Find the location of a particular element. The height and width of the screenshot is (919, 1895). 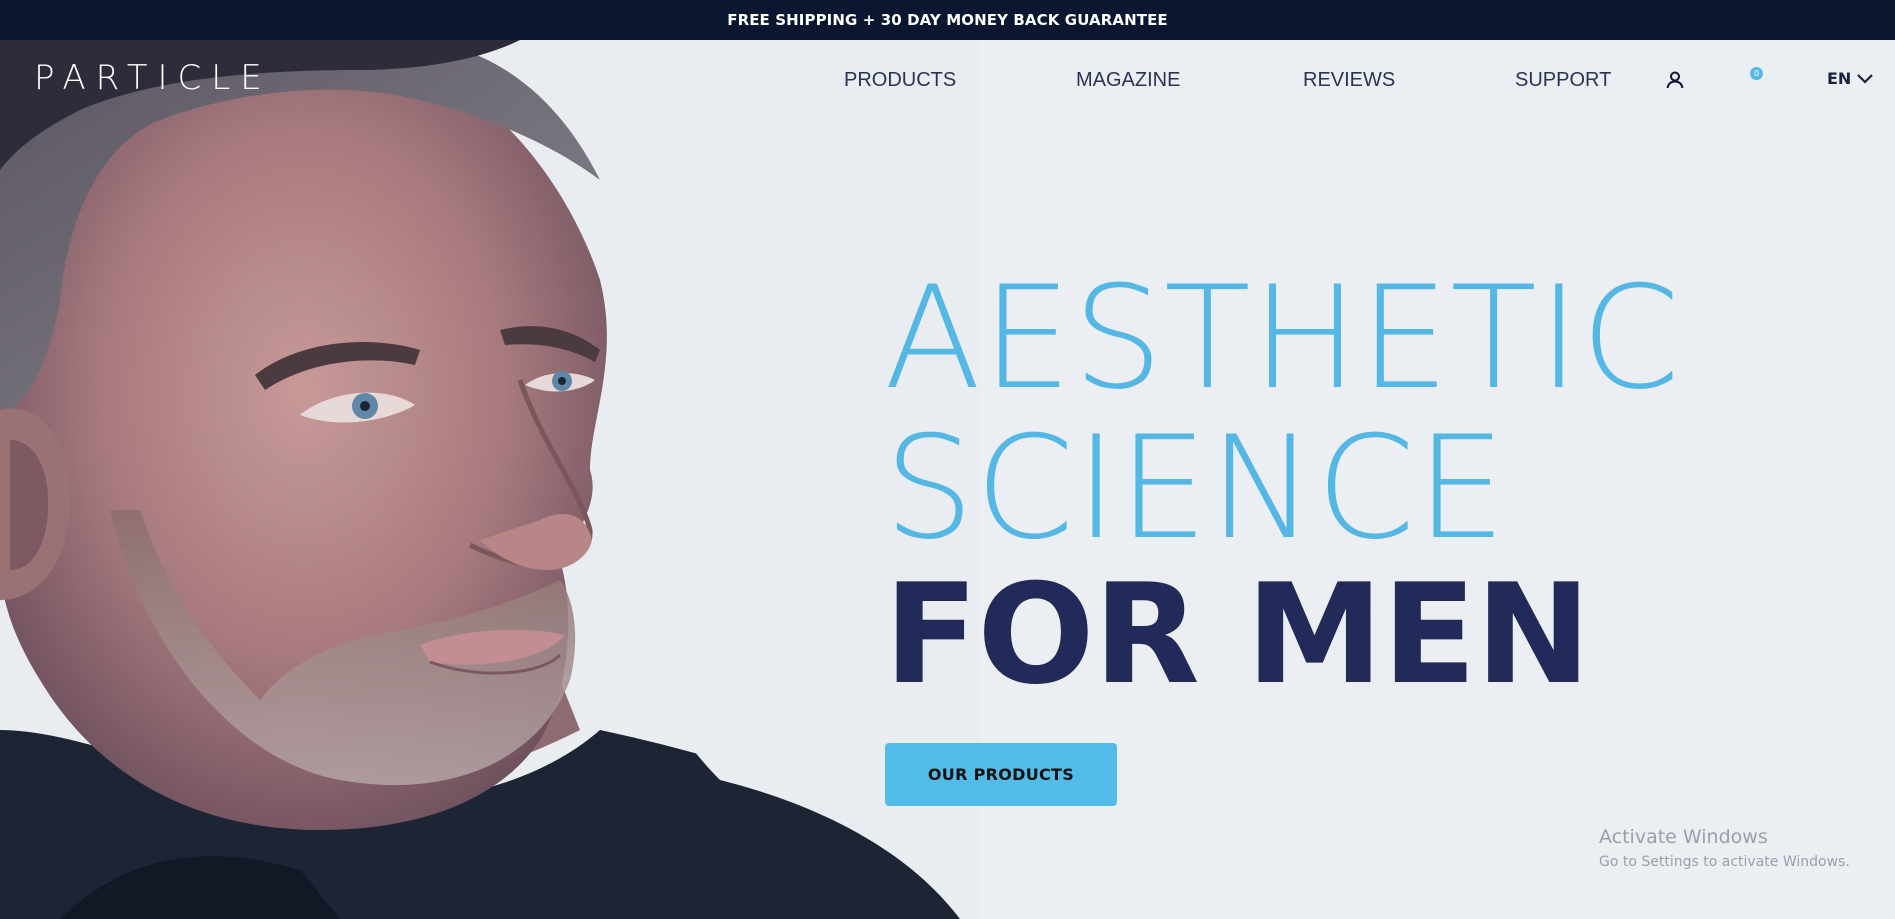

nav-reviews: REVIEWS is located at coordinates (1349, 80).